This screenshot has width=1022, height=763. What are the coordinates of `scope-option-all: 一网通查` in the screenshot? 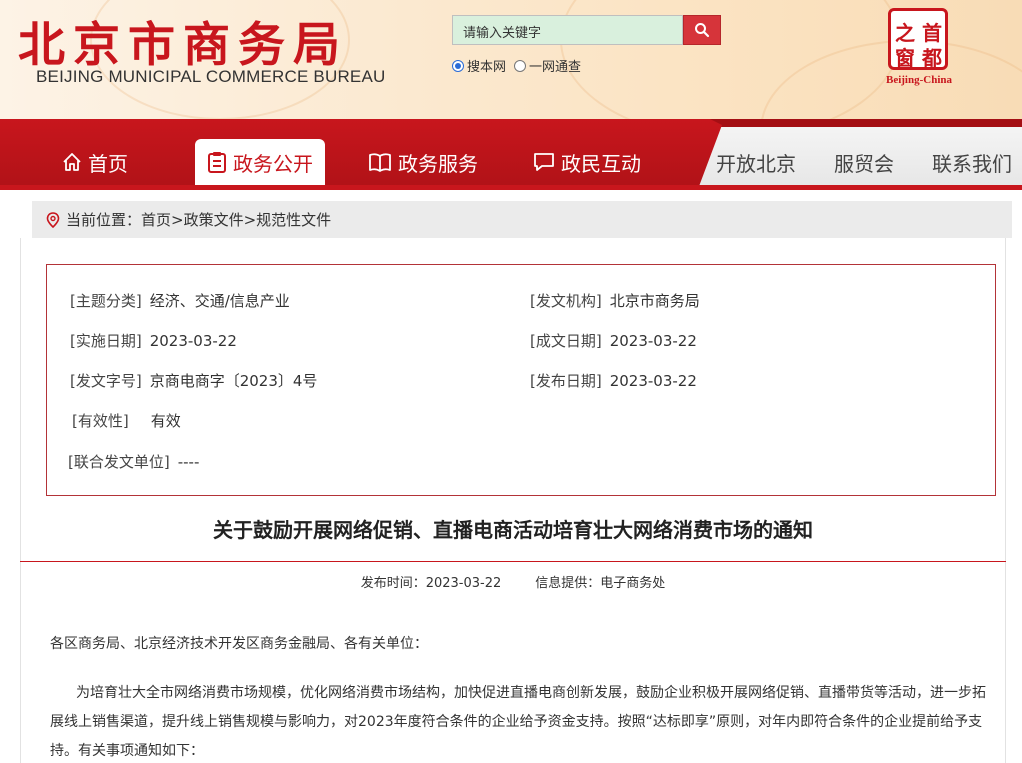 It's located at (547, 65).